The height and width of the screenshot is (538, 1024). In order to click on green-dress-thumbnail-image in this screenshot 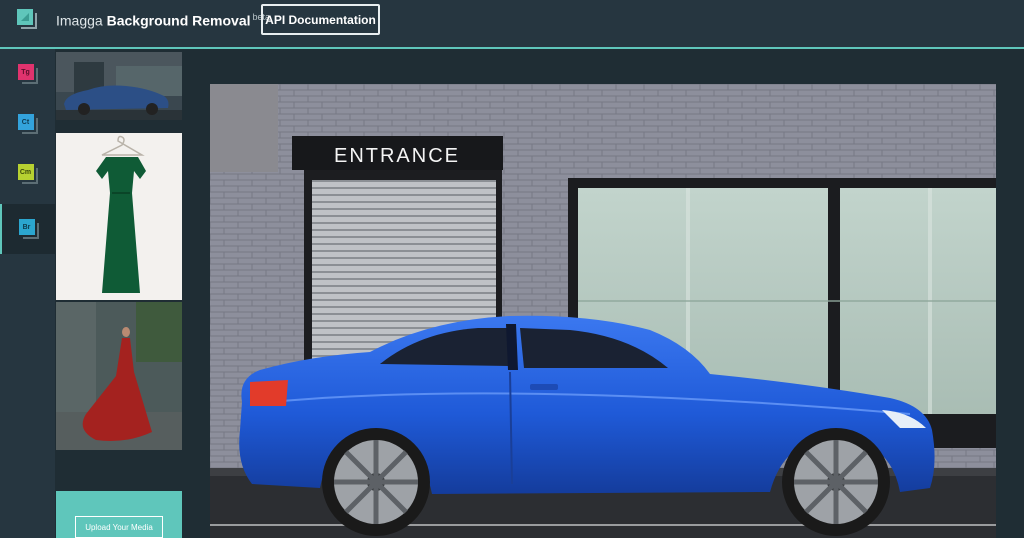, I will do `click(119, 216)`.